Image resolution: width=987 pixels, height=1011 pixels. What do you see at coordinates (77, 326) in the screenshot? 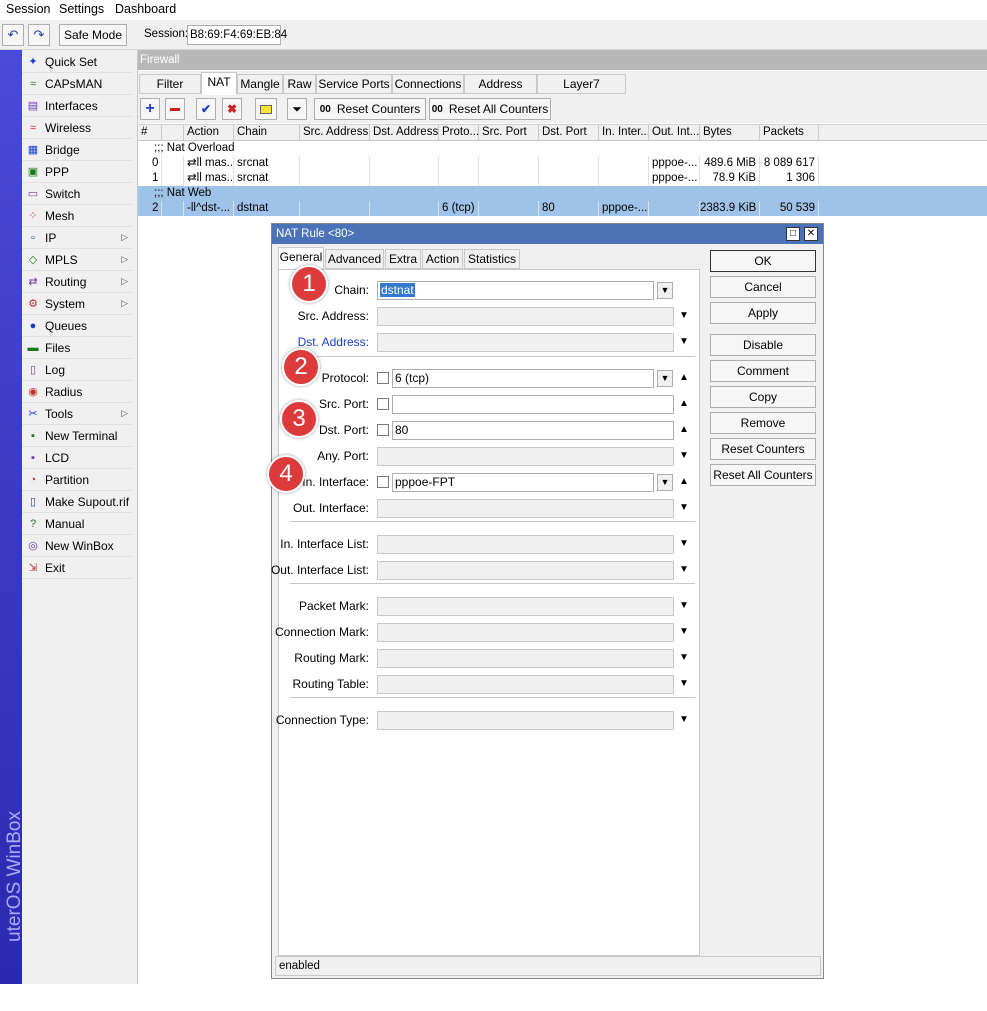
I see `sidebar-item-queues: ● Queues` at bounding box center [77, 326].